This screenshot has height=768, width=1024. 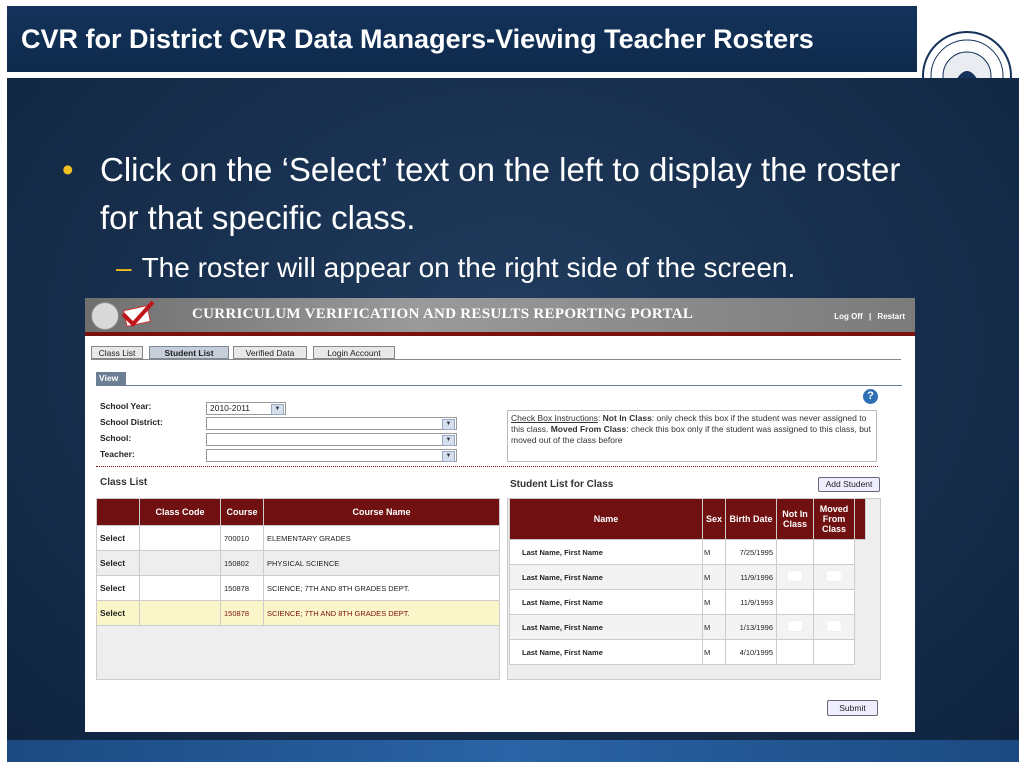 I want to click on student-birth-date: 4/10/1995, so click(x=751, y=652).